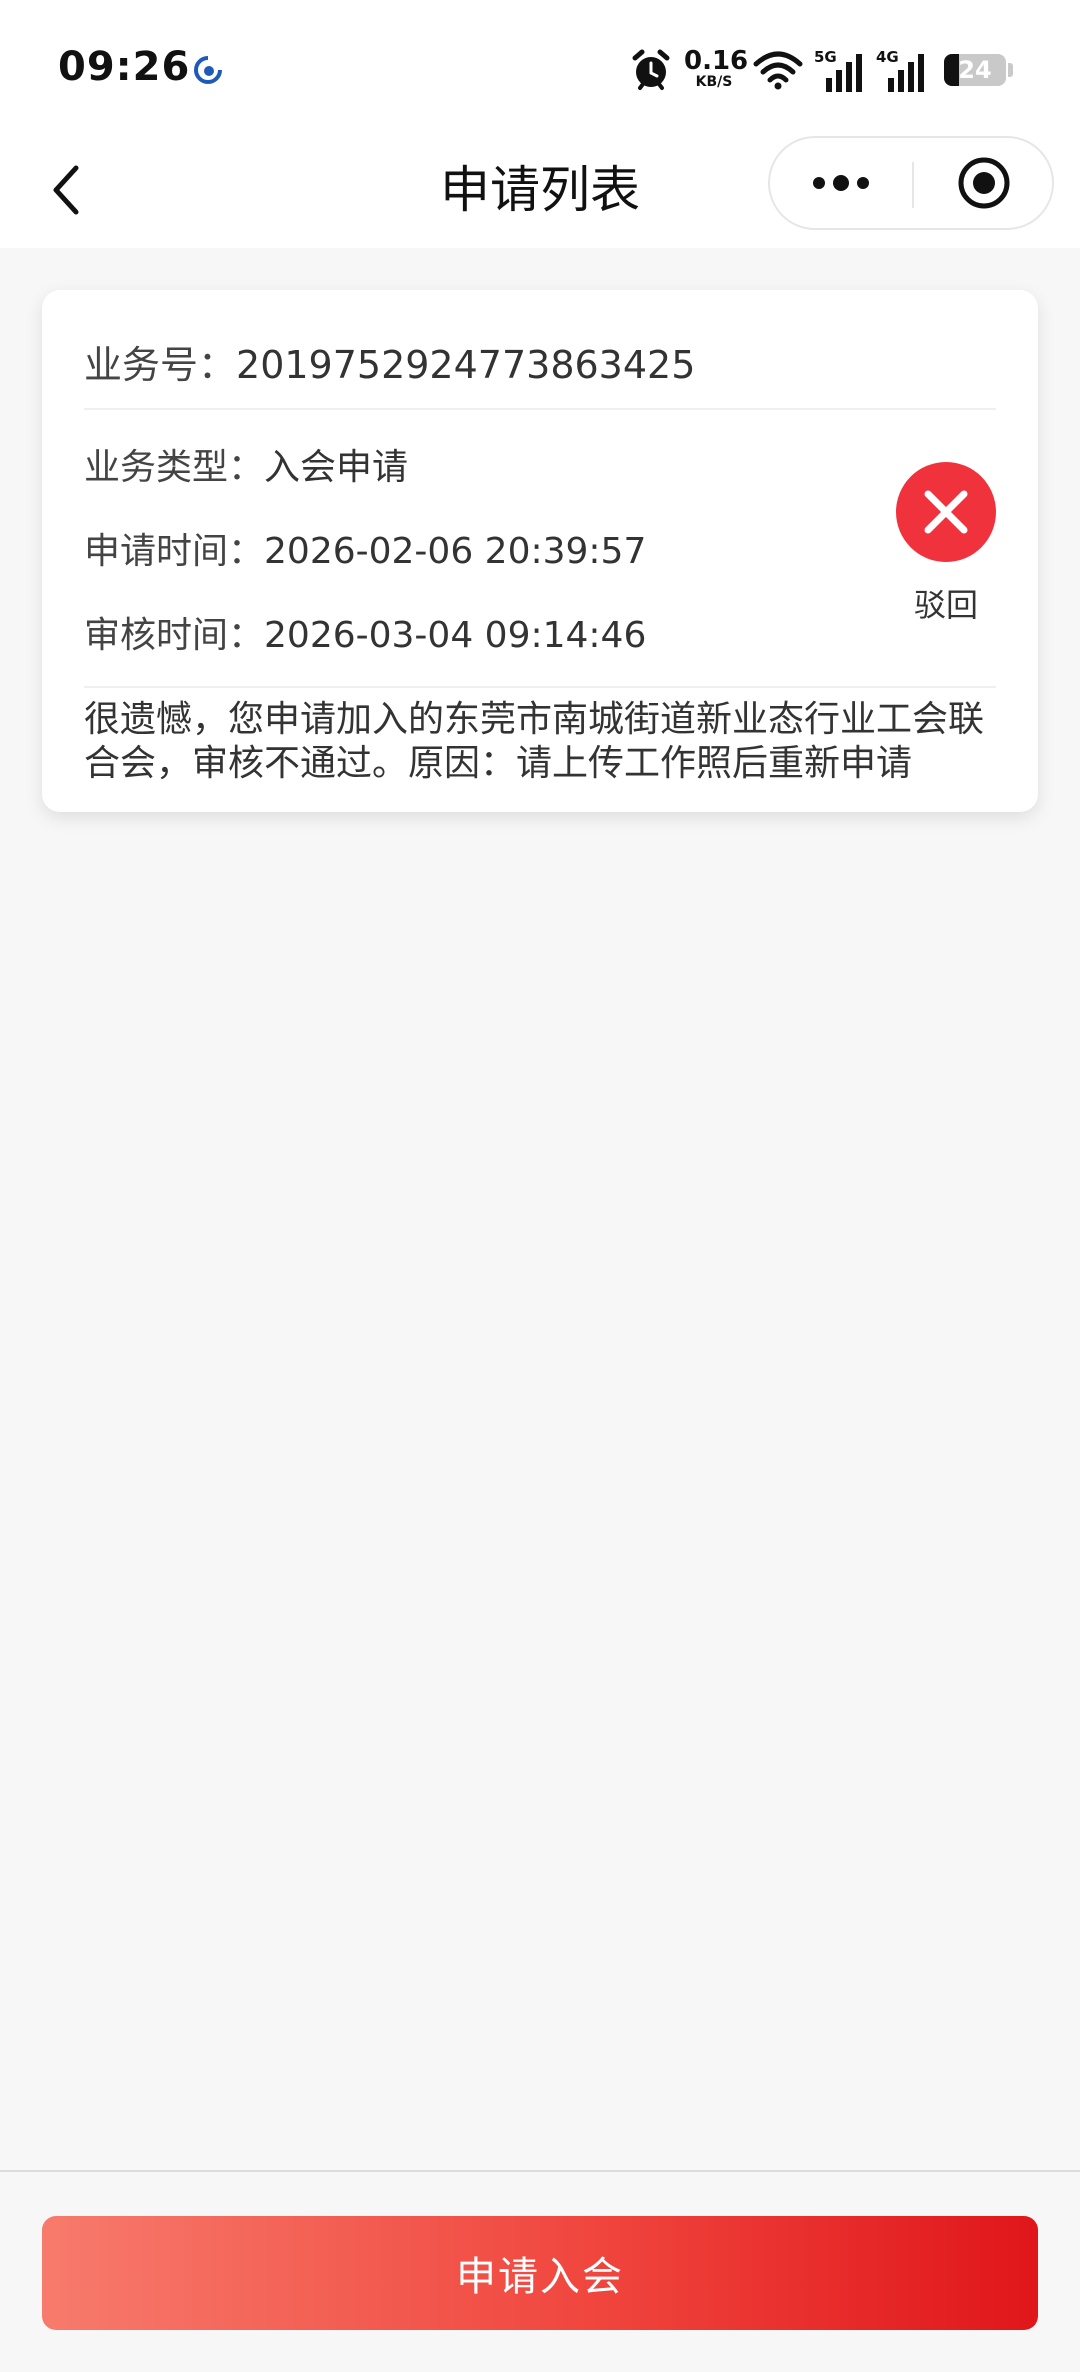 This screenshot has height=2372, width=1080. Describe the element at coordinates (174, 551) in the screenshot. I see `apply-time-label: 申请时间：` at that location.